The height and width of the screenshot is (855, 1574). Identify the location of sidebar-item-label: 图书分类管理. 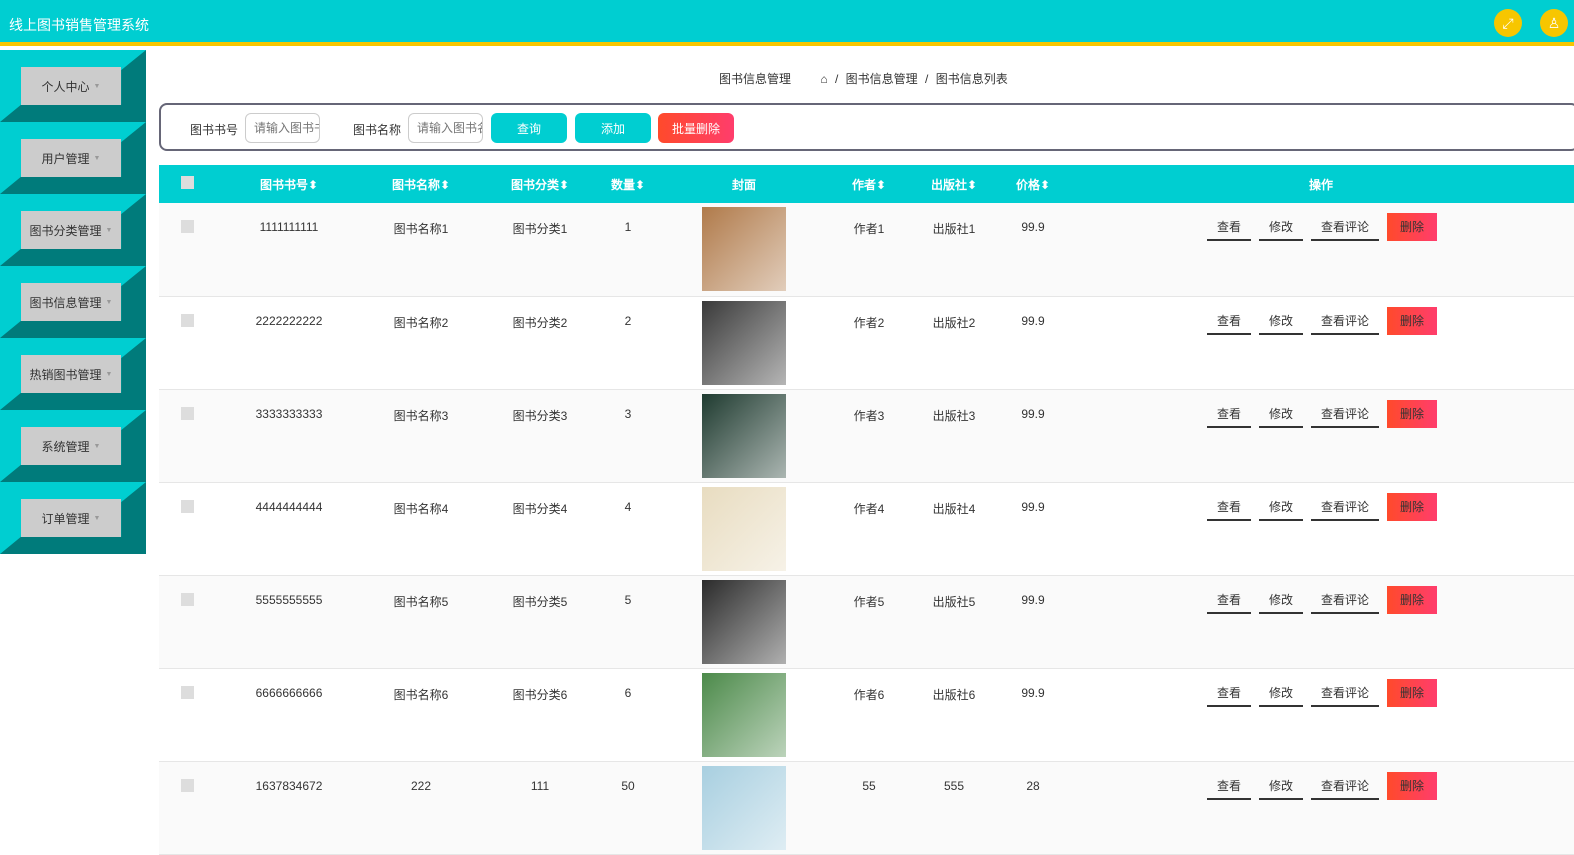
(65, 230).